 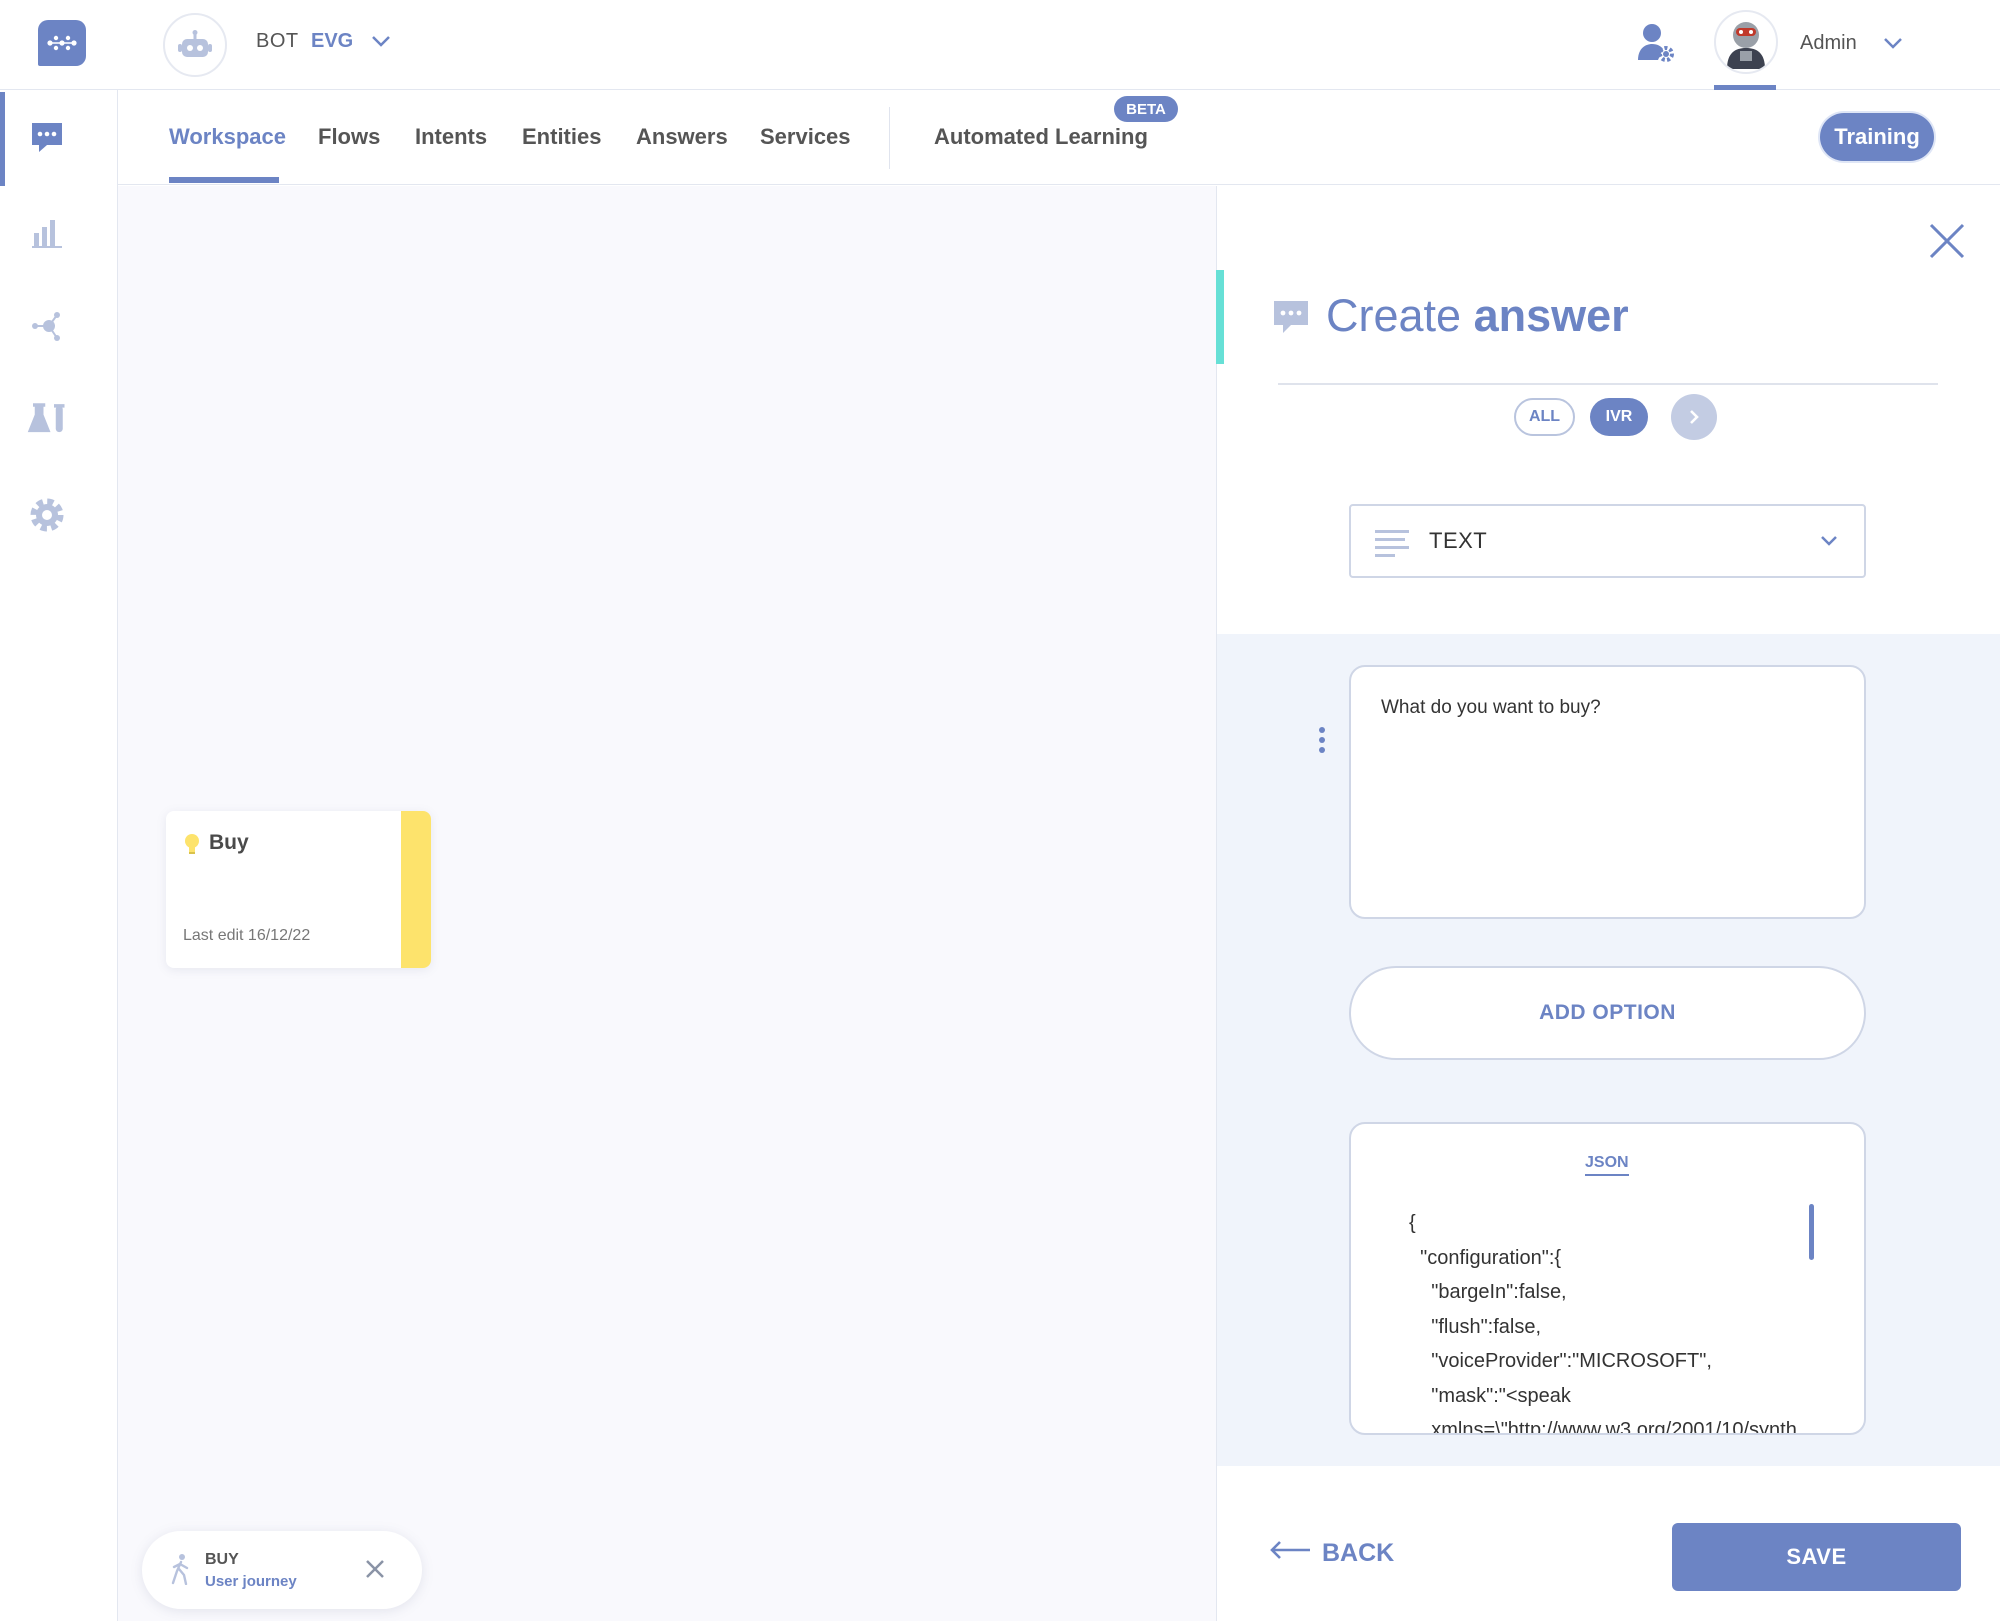 I want to click on app-logo-icon, so click(x=62, y=43).